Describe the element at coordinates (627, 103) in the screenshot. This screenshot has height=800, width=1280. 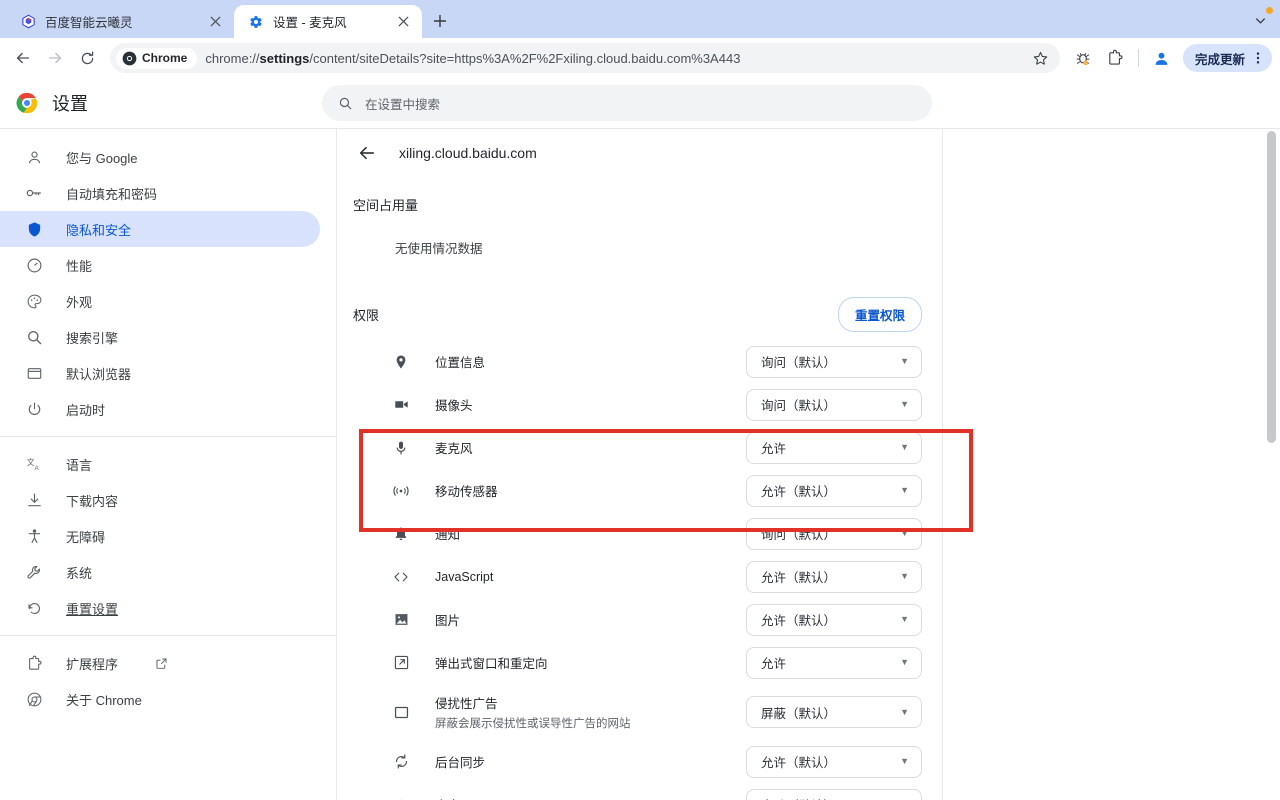
I see `search-input: 在设置中搜索` at that location.